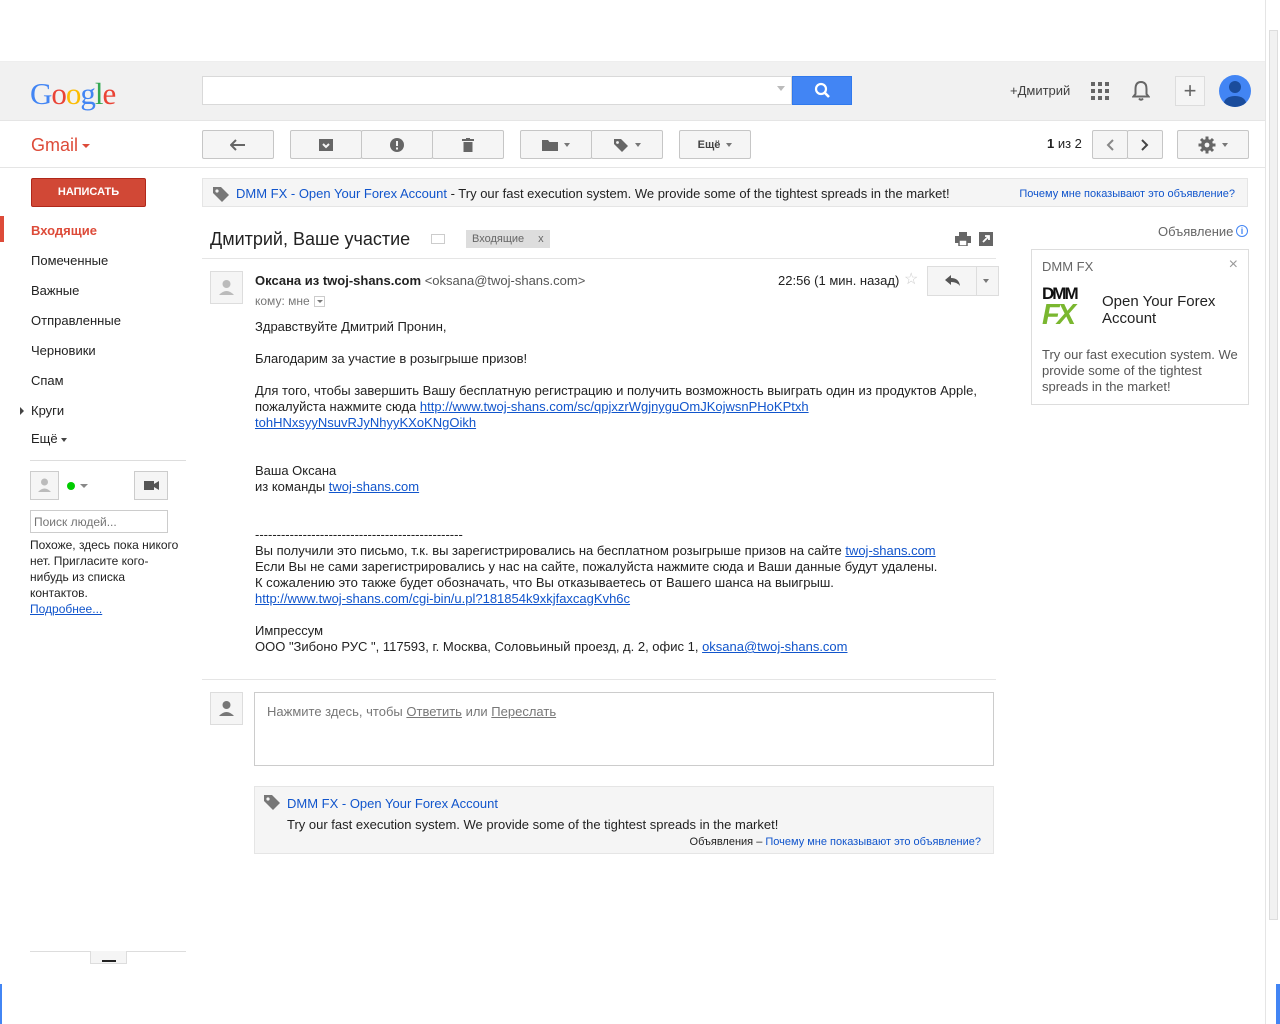 This screenshot has height=1024, width=1280. I want to click on folder-icon, so click(550, 145).